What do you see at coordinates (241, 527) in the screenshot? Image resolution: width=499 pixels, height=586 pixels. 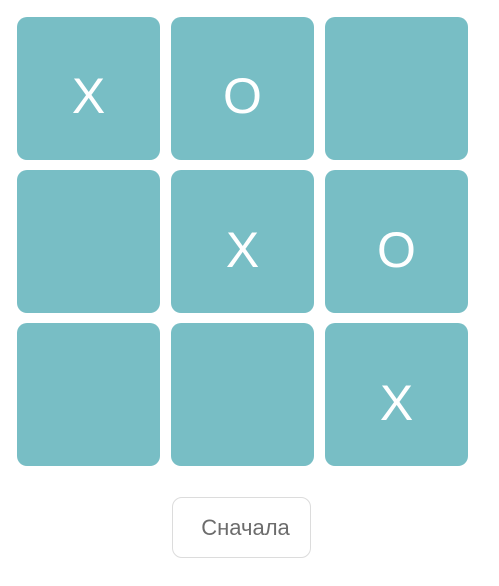 I see `restart-button: Сначала` at bounding box center [241, 527].